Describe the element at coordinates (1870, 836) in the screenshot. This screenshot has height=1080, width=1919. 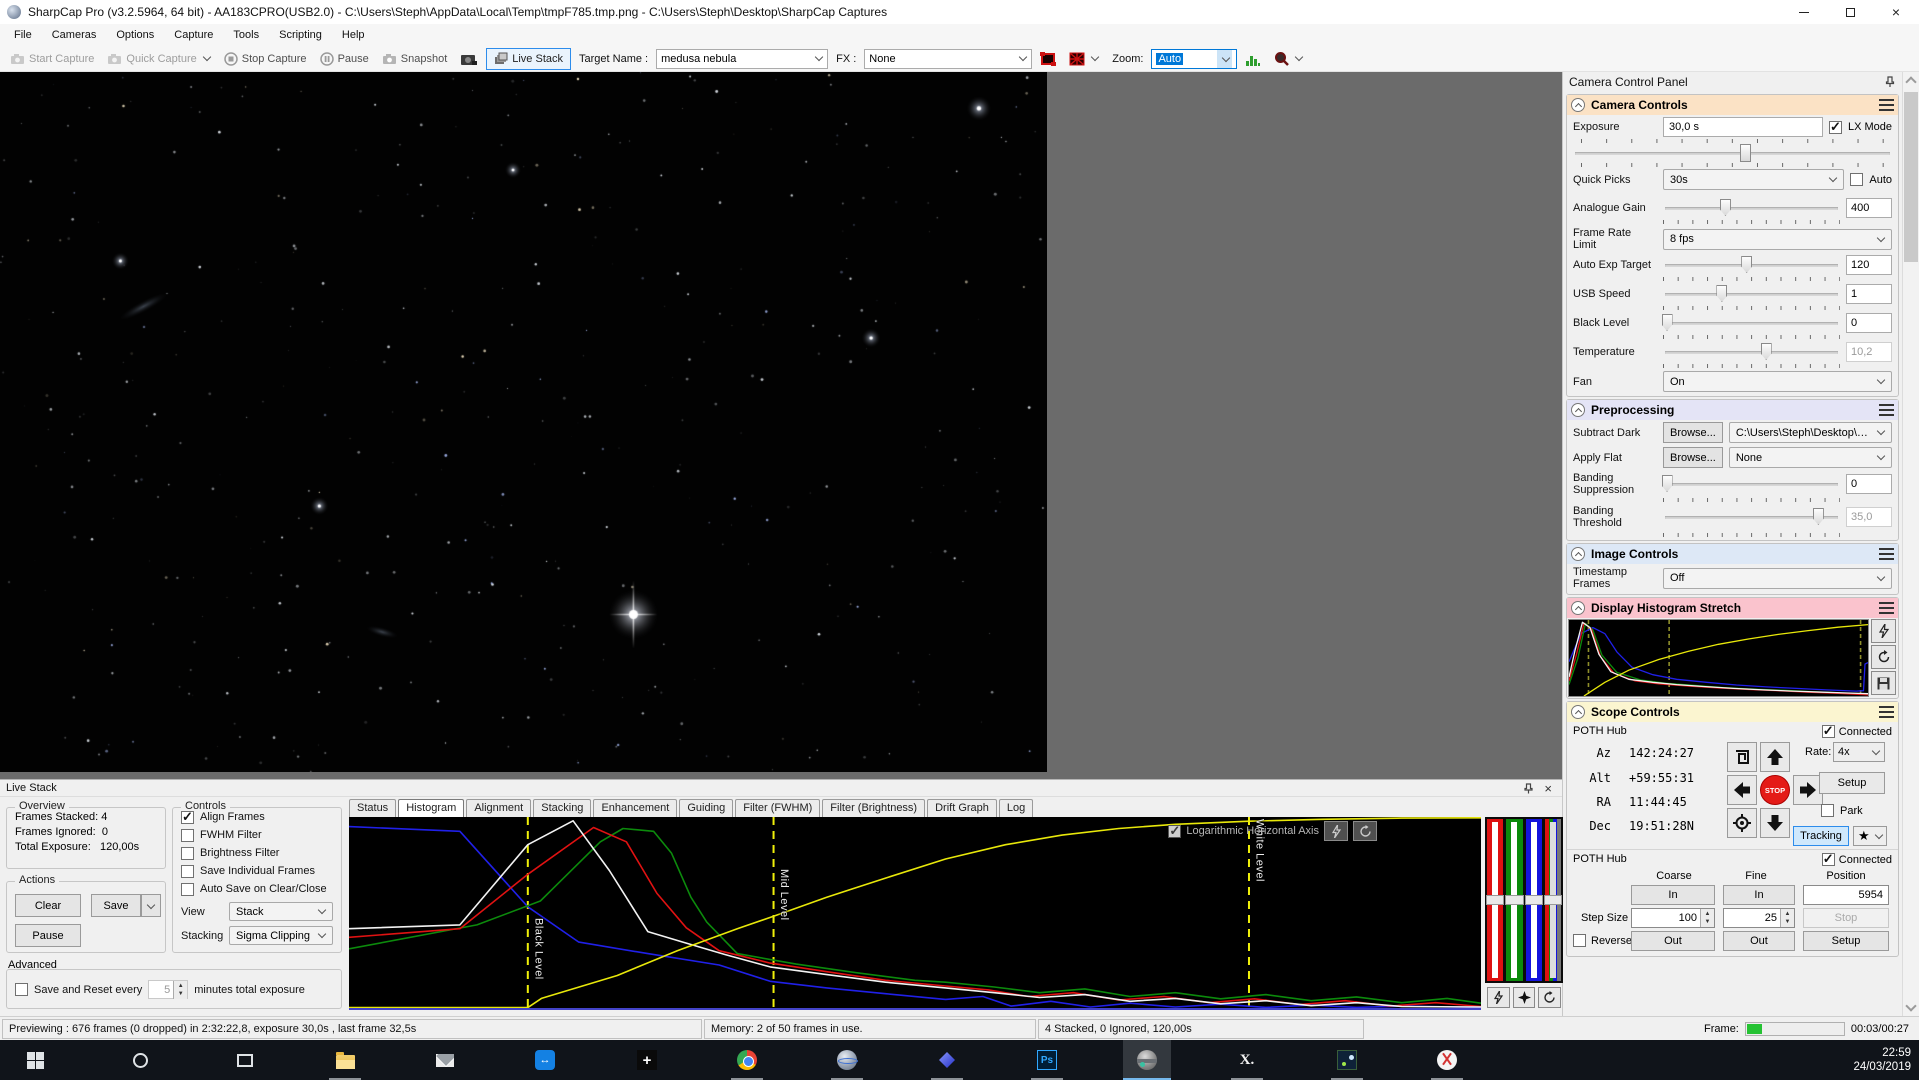
I see `slew-preset-combo: ★` at that location.